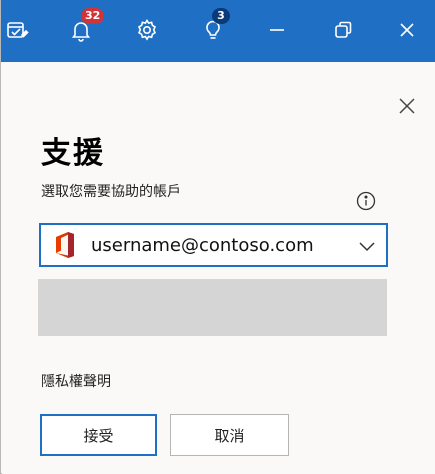  I want to click on cancel-button: 取消, so click(229, 435).